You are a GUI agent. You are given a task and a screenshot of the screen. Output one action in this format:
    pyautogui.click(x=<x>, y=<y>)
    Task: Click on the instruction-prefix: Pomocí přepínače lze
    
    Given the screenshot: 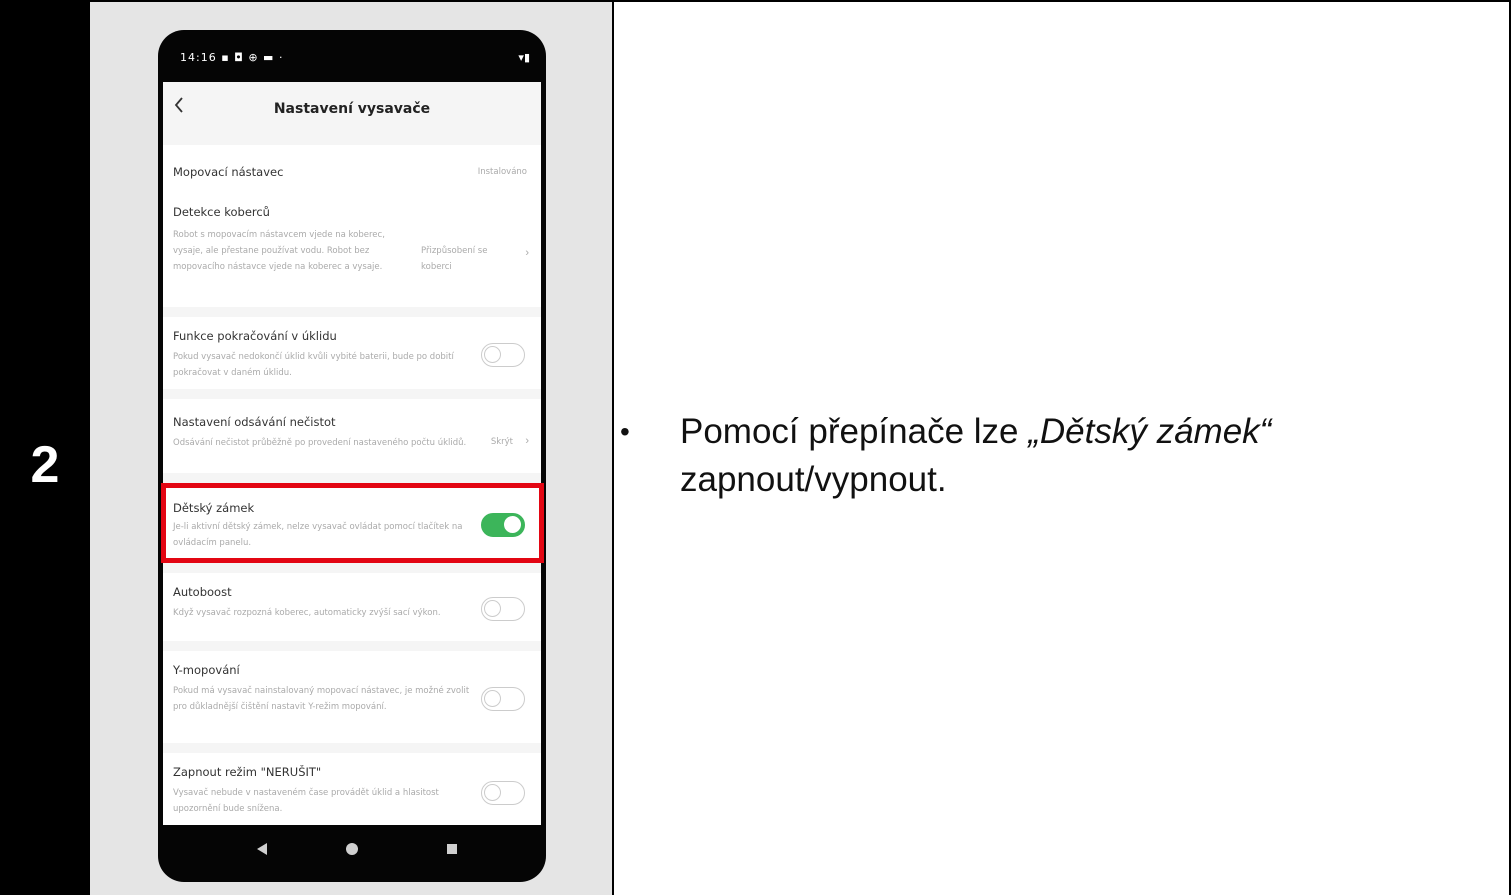 What is the action you would take?
    pyautogui.click(x=854, y=431)
    